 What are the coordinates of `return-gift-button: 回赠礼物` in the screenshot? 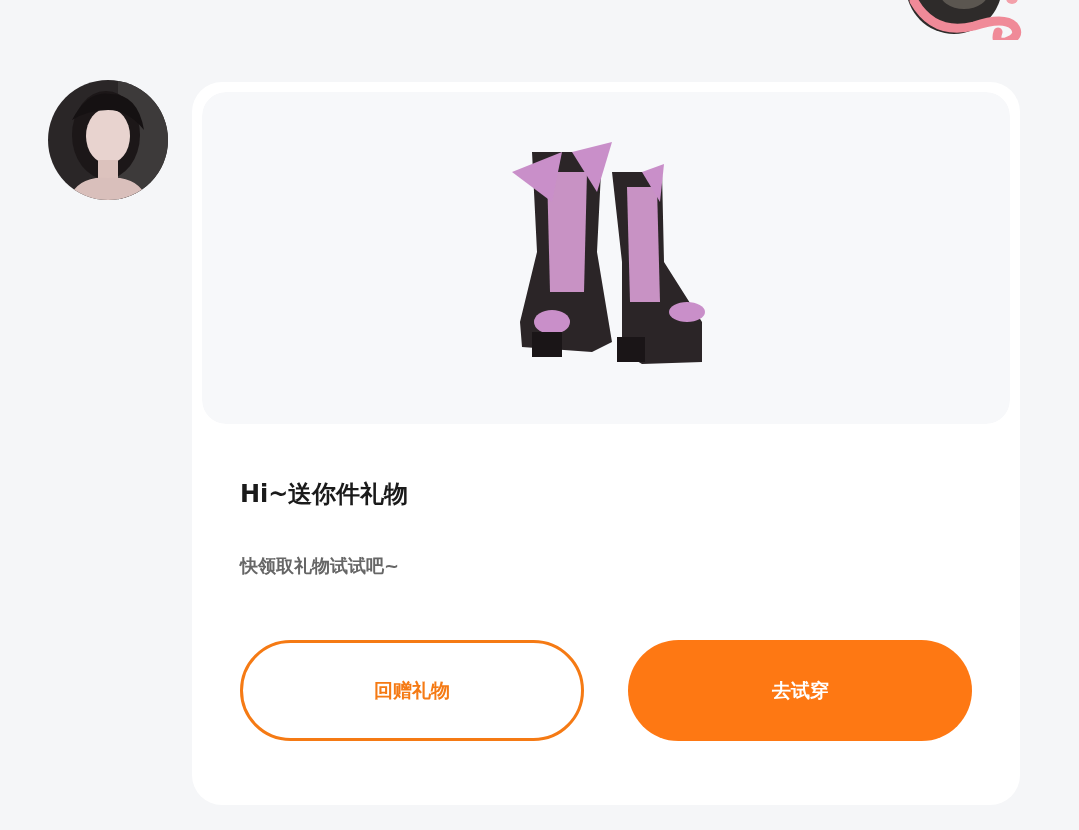 It's located at (412, 690).